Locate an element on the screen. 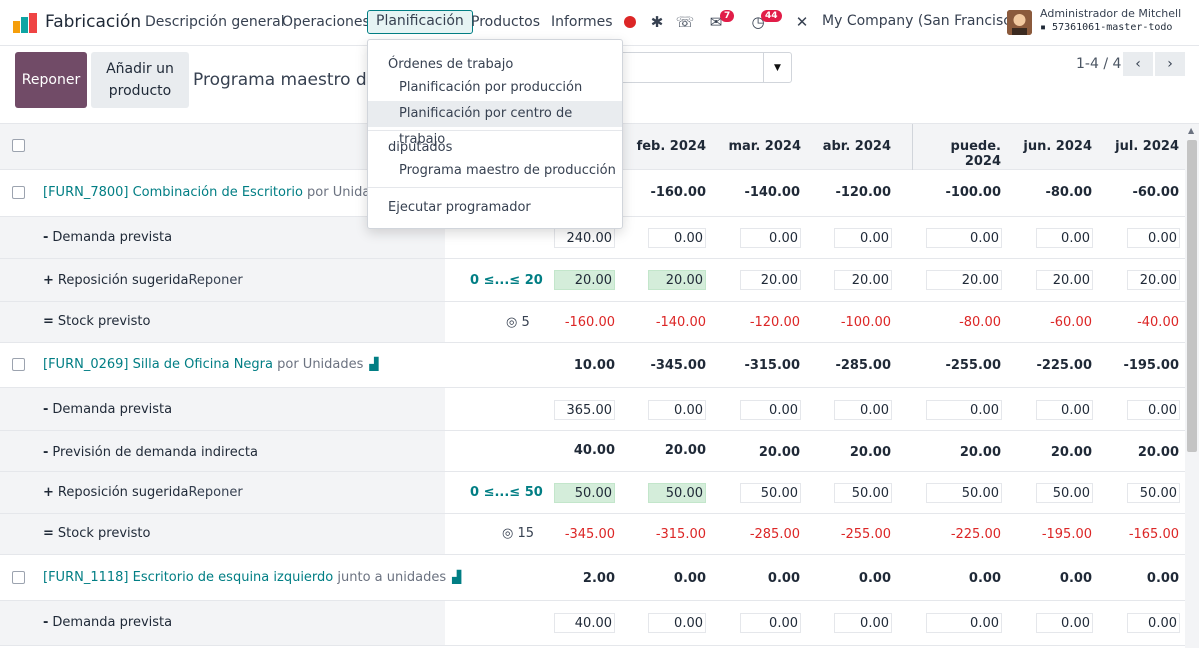 This screenshot has height=648, width=1199. menu-item-mps: Programa maestro de producción is located at coordinates (495, 171).